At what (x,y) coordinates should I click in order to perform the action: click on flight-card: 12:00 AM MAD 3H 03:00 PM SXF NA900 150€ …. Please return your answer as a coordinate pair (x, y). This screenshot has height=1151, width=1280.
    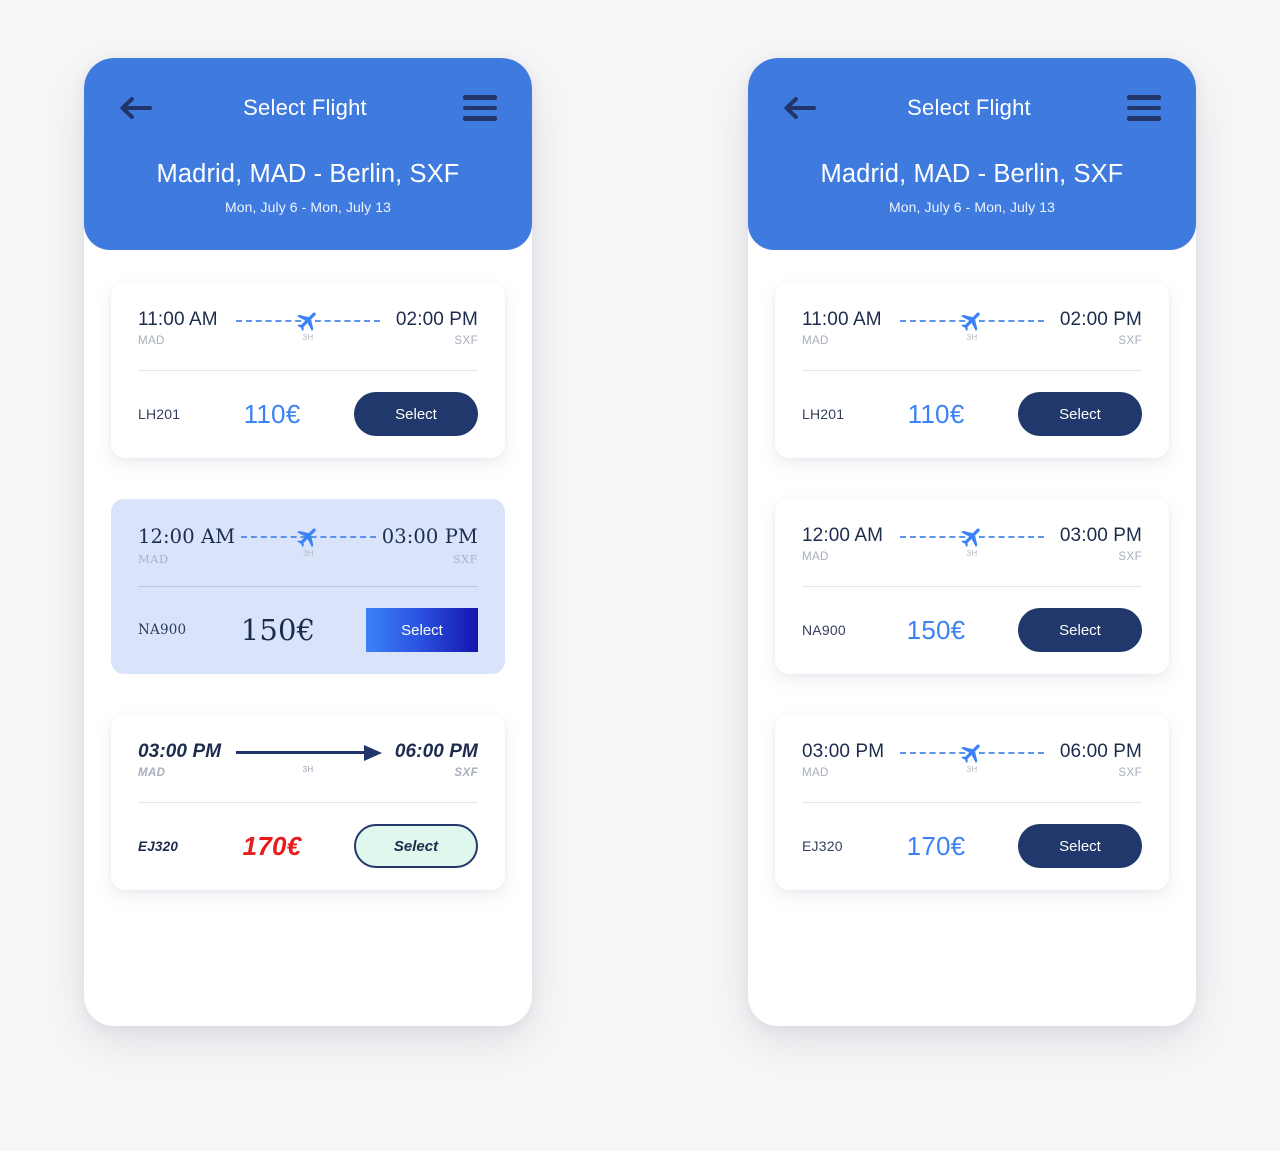
    Looking at the image, I should click on (972, 586).